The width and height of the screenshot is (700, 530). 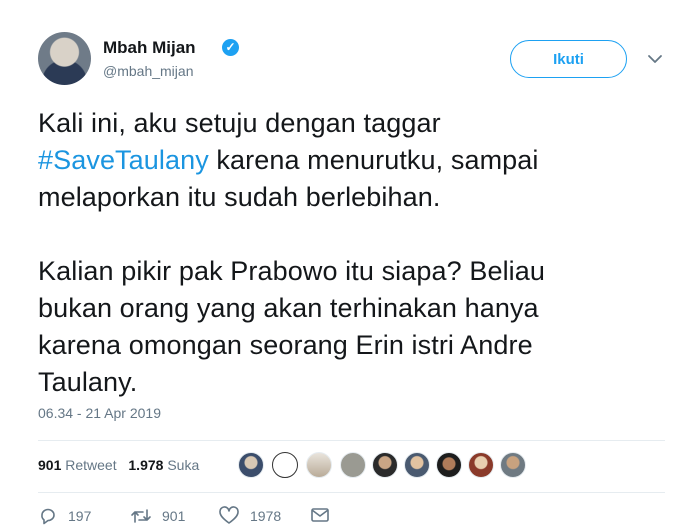 What do you see at coordinates (239, 123) in the screenshot?
I see `tweet-line: Kali ini, aku setuju dengan taggar` at bounding box center [239, 123].